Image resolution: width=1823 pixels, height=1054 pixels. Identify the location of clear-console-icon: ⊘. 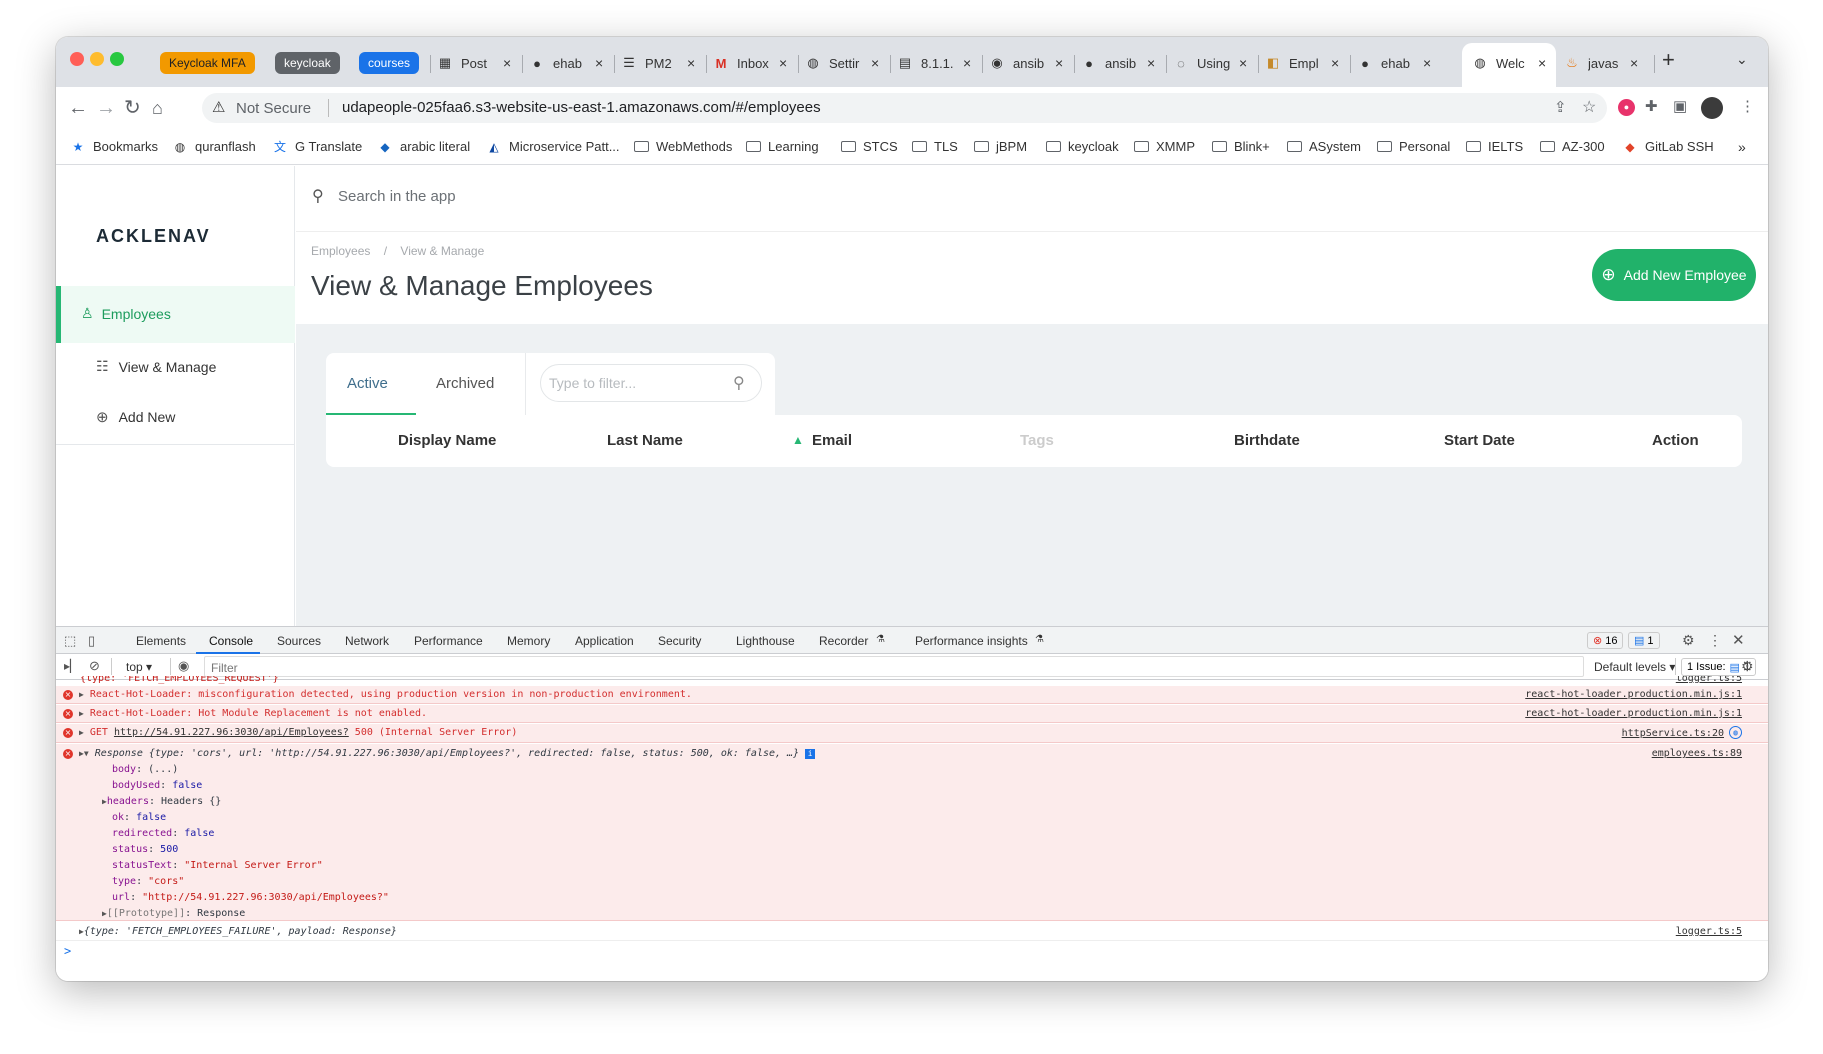
(94, 666).